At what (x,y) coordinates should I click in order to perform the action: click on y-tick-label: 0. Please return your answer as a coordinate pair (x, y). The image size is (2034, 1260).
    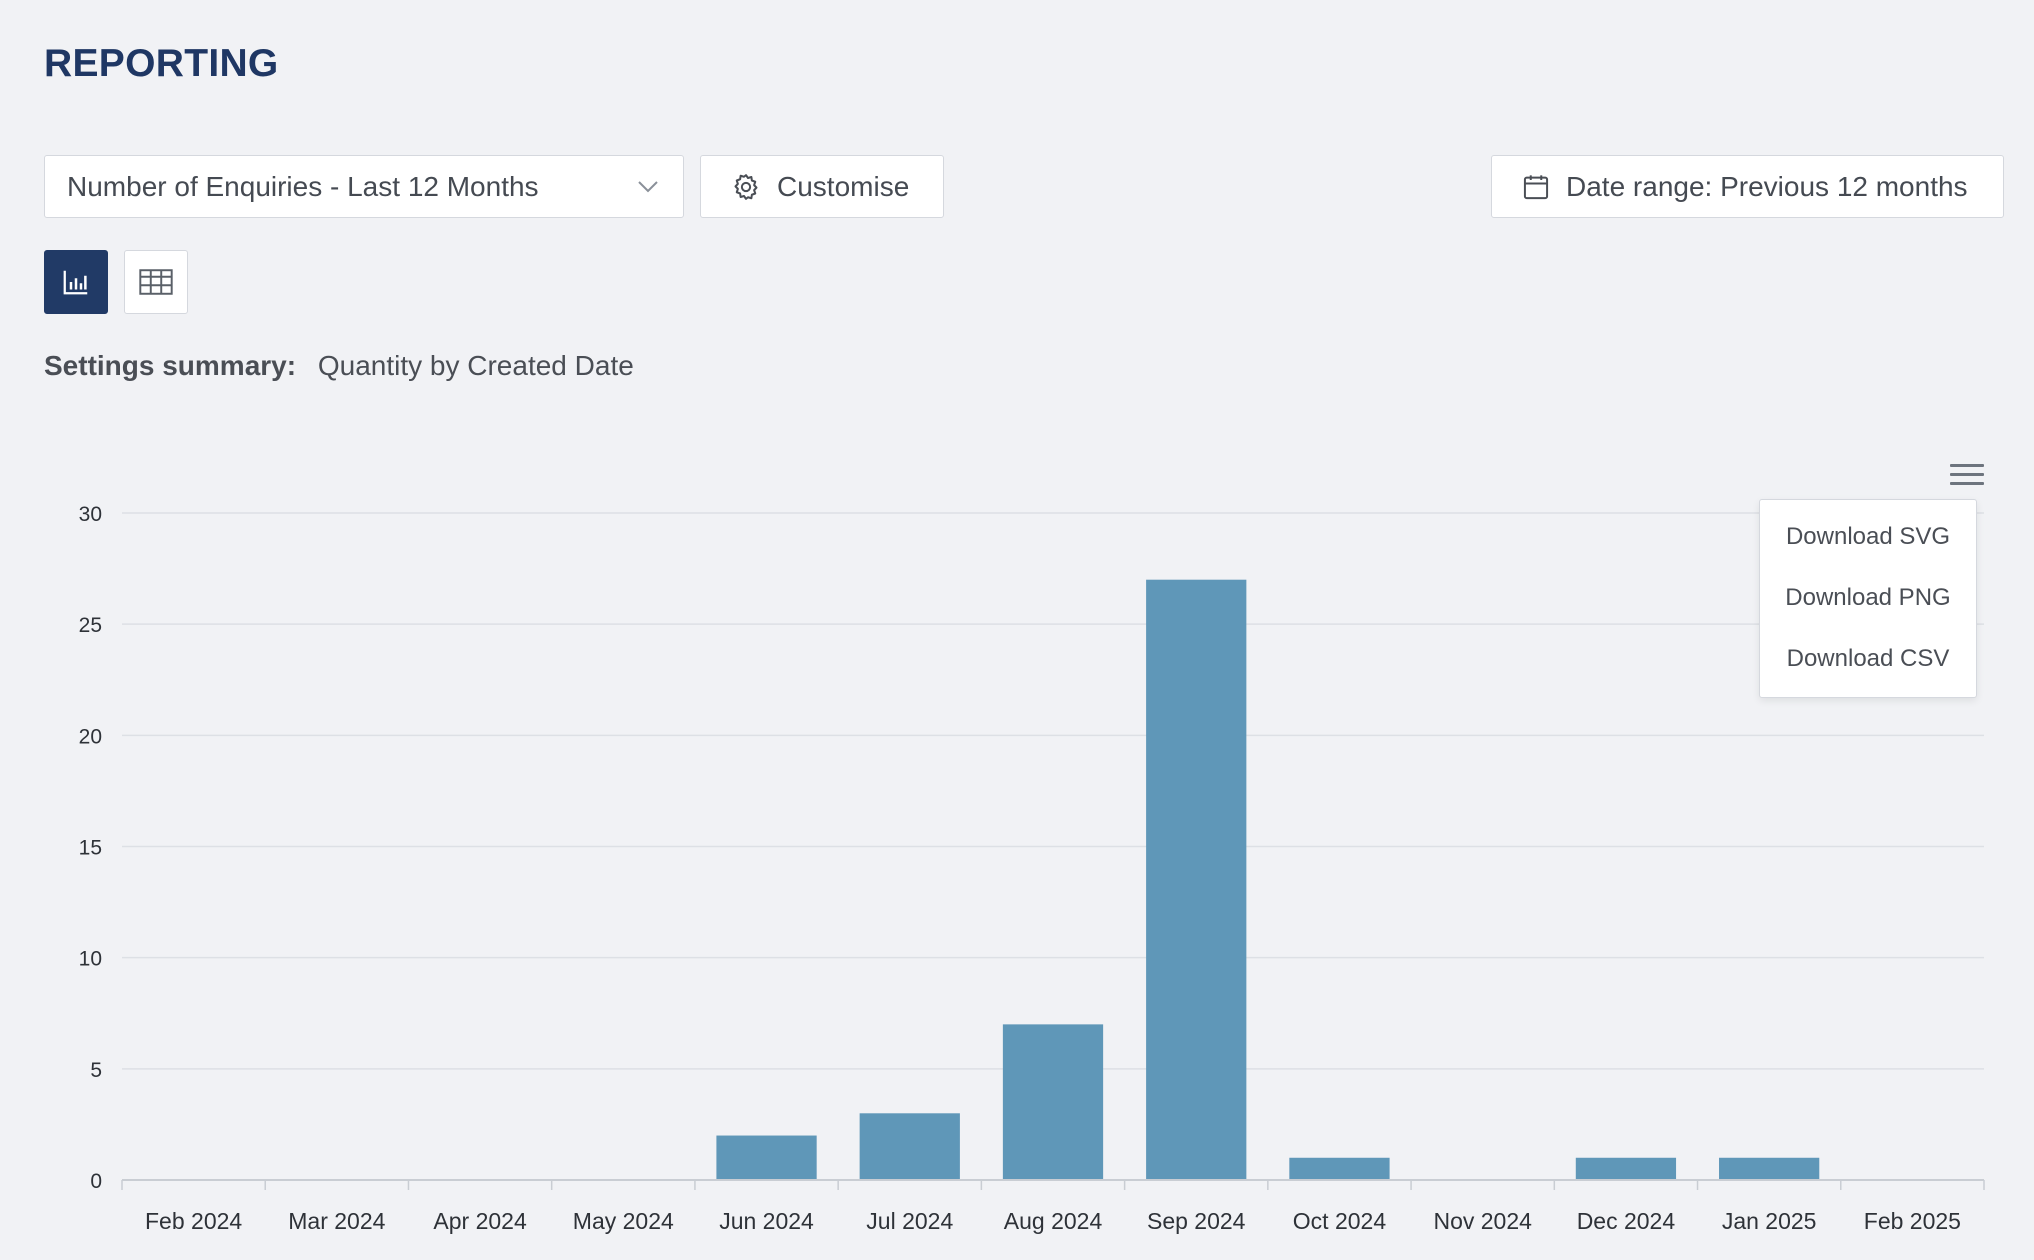
    Looking at the image, I should click on (96, 1181).